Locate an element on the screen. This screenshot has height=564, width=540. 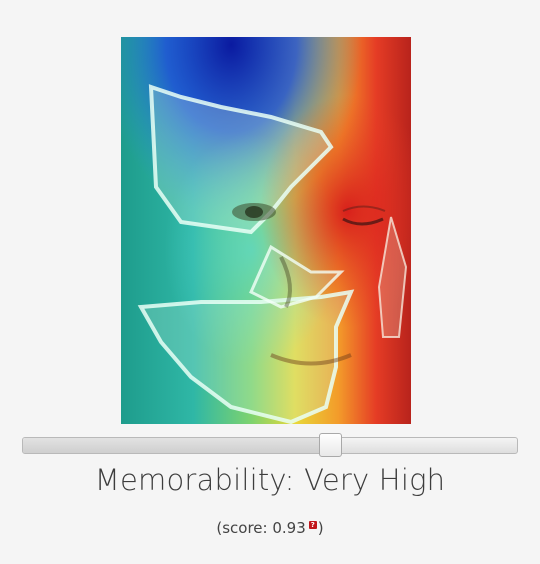
slider-handle is located at coordinates (330, 445).